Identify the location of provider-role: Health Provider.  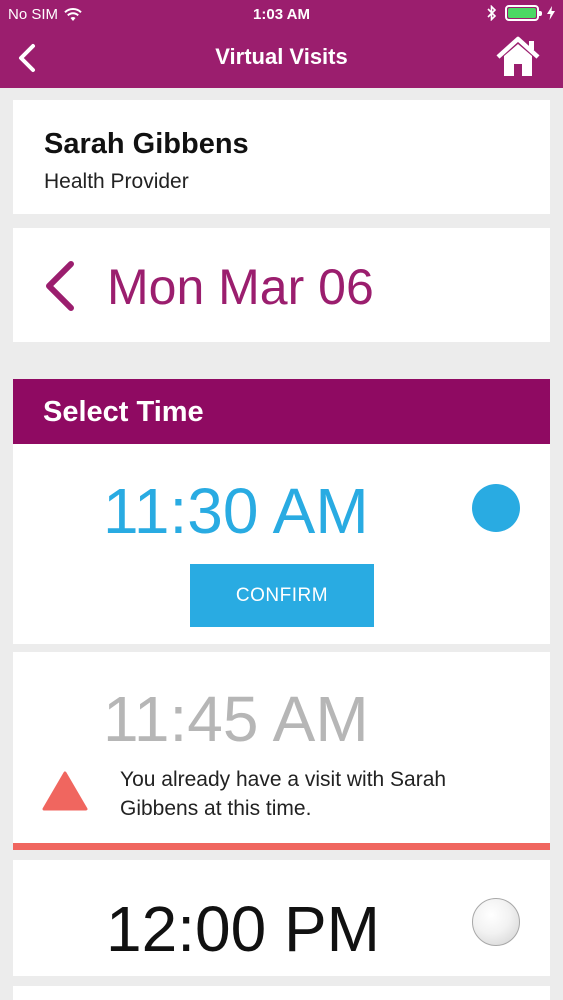
(116, 181).